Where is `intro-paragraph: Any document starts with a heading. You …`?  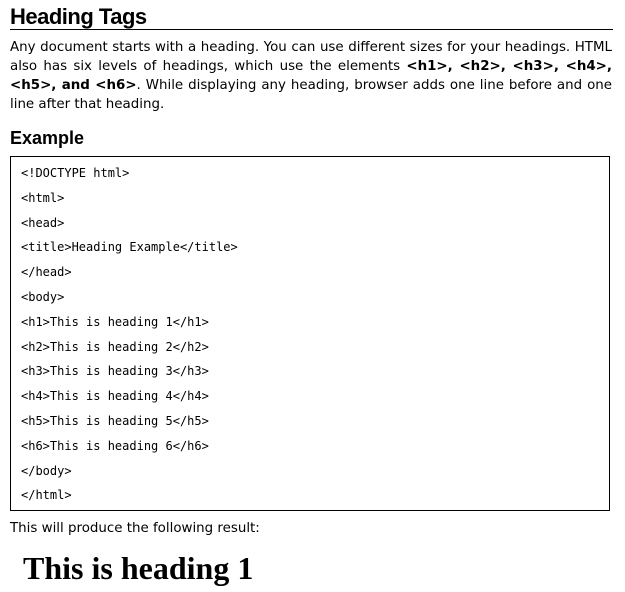
intro-paragraph: Any document starts with a heading. You … is located at coordinates (311, 76).